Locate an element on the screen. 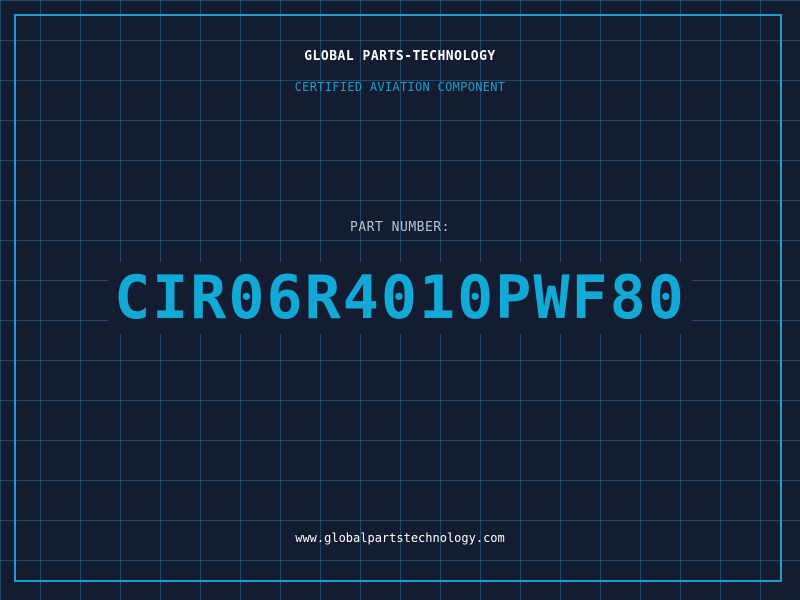 The height and width of the screenshot is (600, 800). part-number-value: CIR06R4010PWF80 is located at coordinates (400, 298).